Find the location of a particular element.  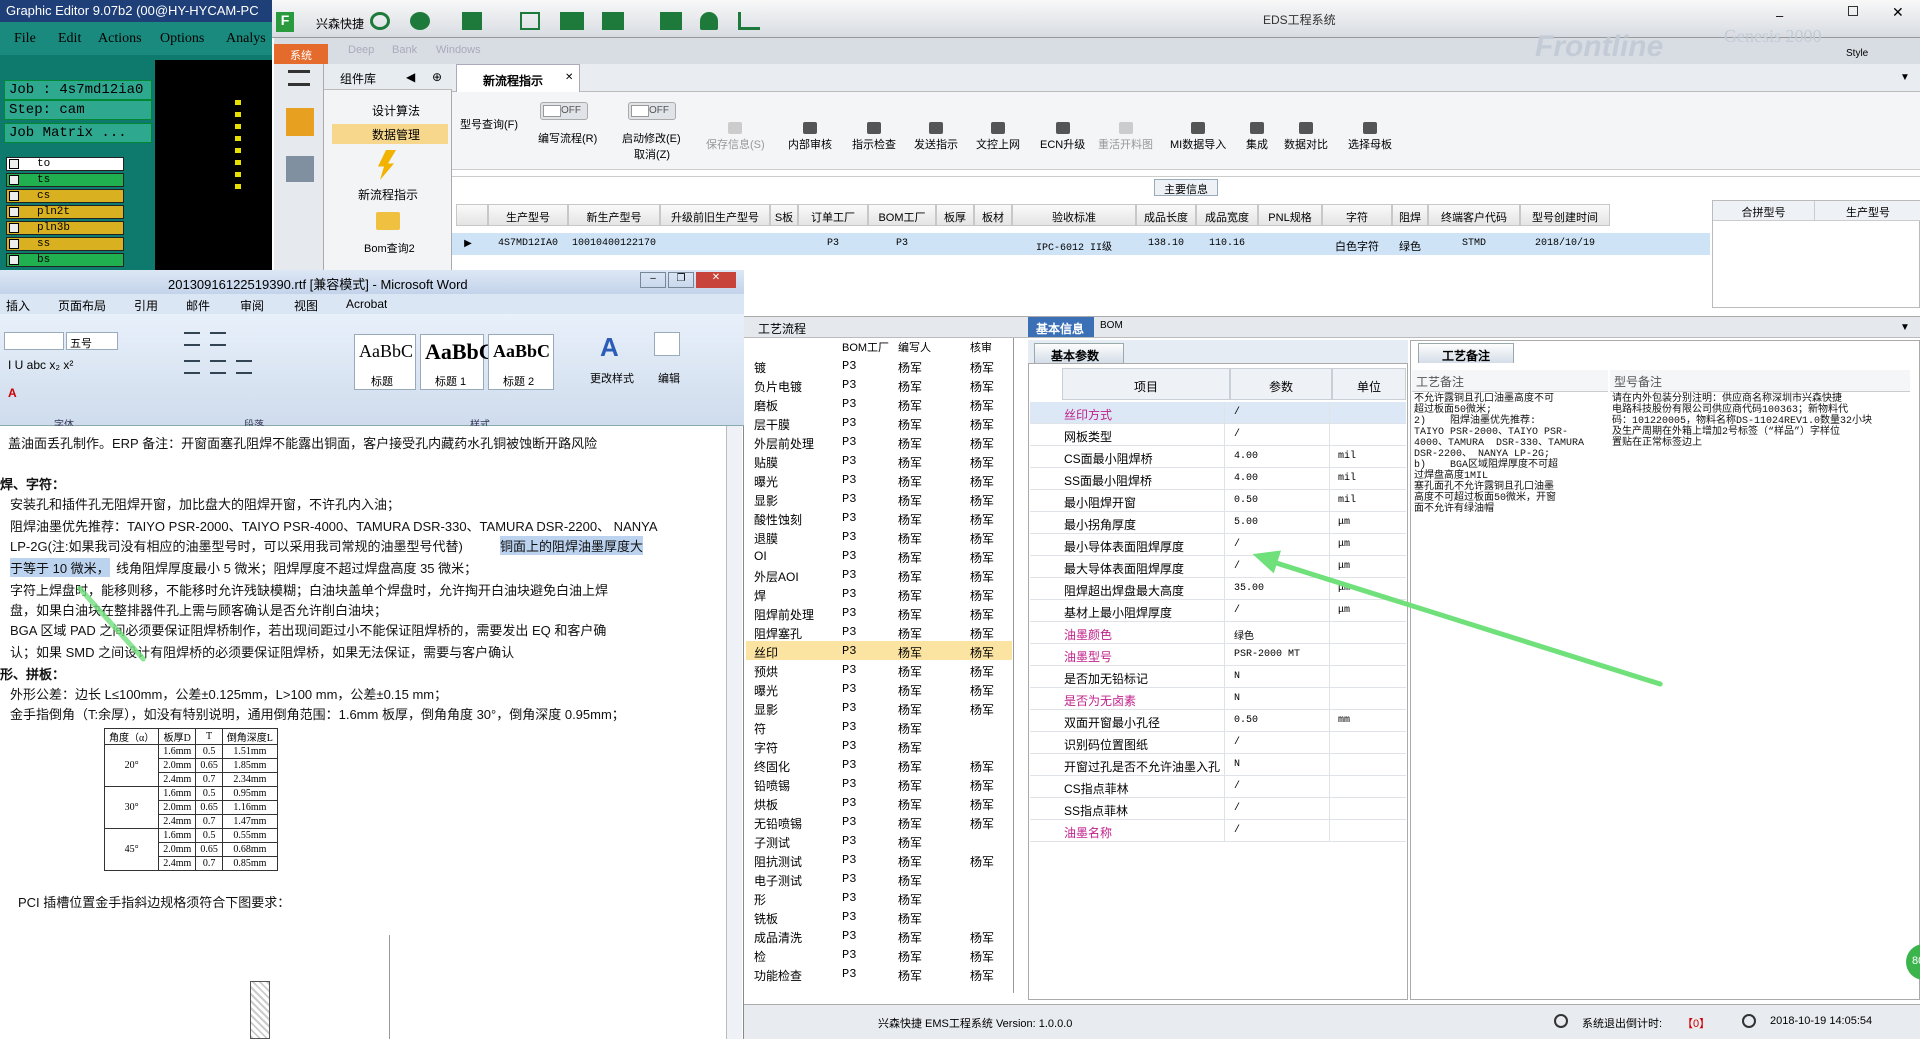

edit-button: 编辑 is located at coordinates (669, 378).